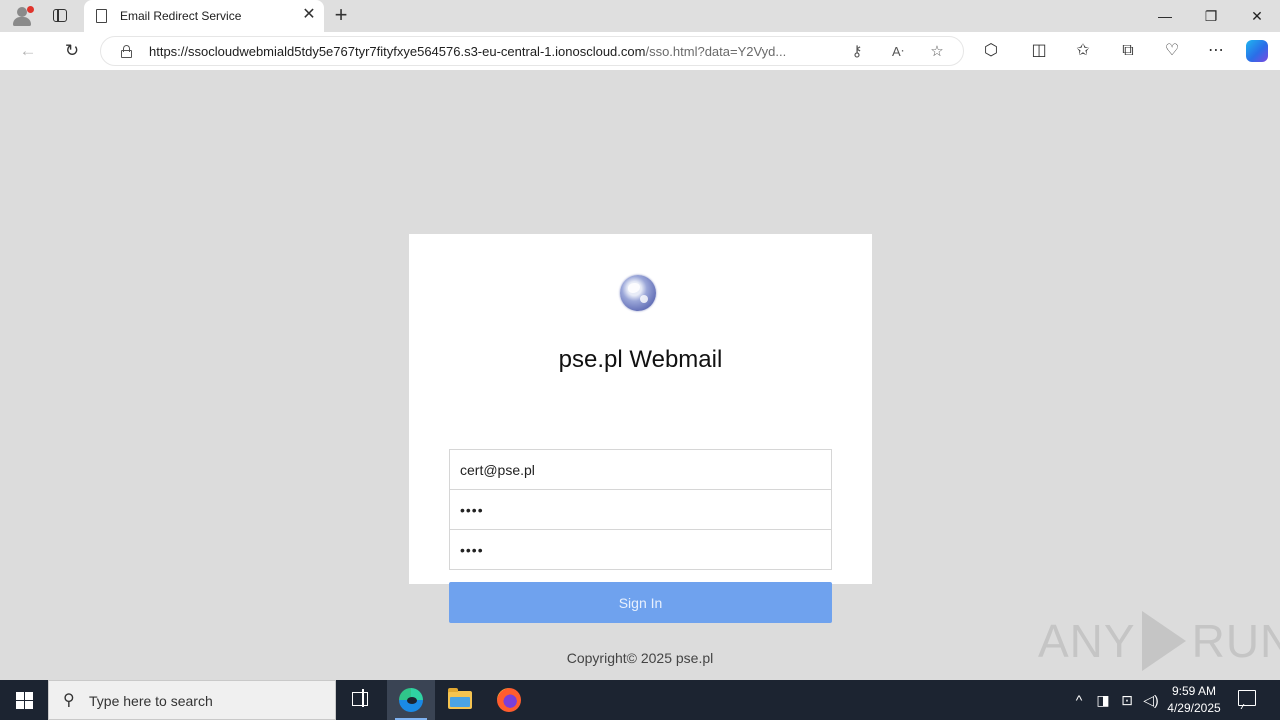 This screenshot has height=720, width=1280. Describe the element at coordinates (1172, 51) in the screenshot. I see `browser-essentials-icon: ♡` at that location.